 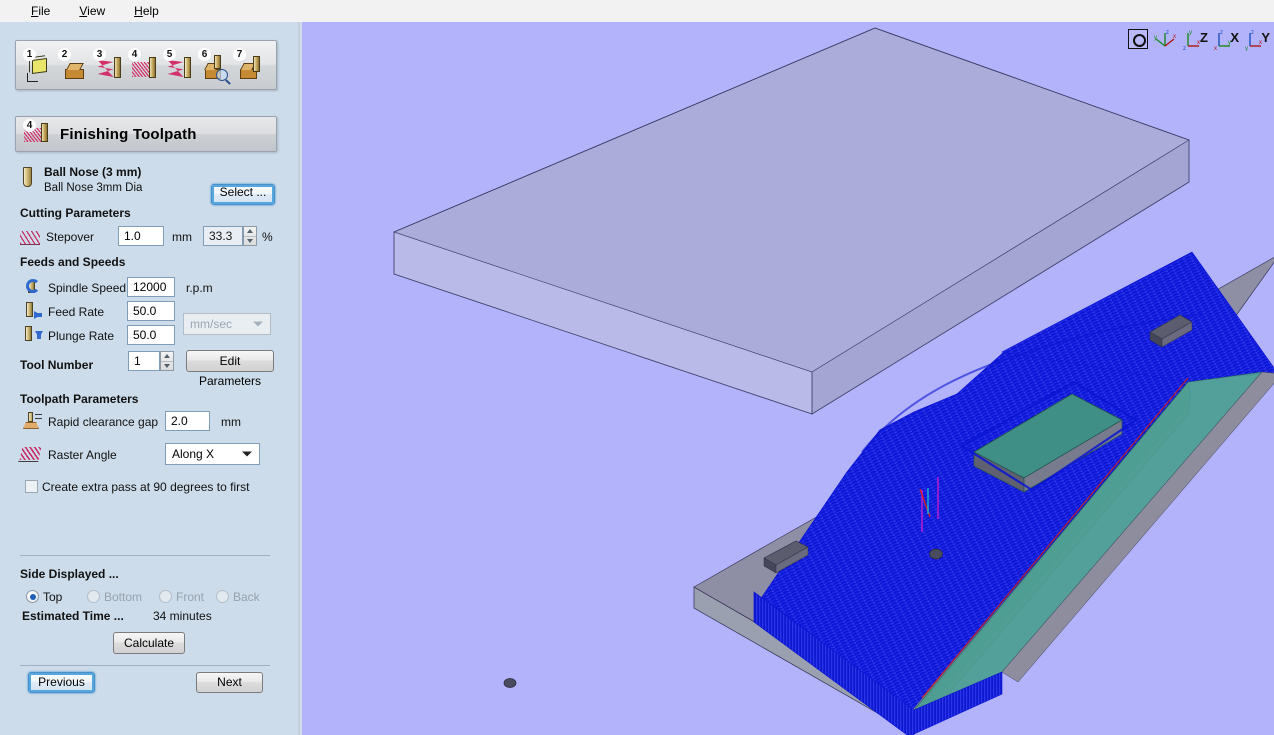 I want to click on toolbar-badge-7: 7, so click(x=239, y=54).